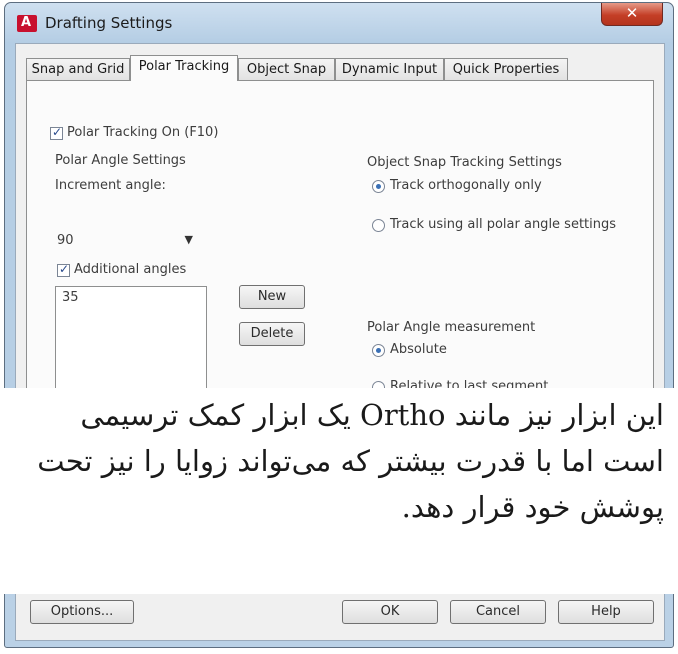 The image size is (678, 654). I want to click on increment-angle-value: 90, so click(65, 240).